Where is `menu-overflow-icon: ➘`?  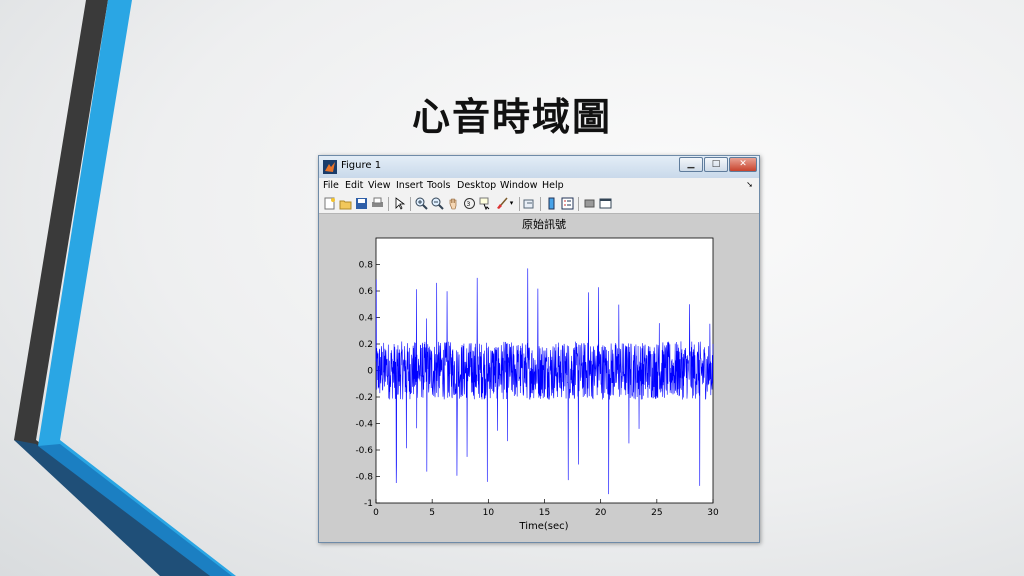 menu-overflow-icon: ➘ is located at coordinates (749, 184).